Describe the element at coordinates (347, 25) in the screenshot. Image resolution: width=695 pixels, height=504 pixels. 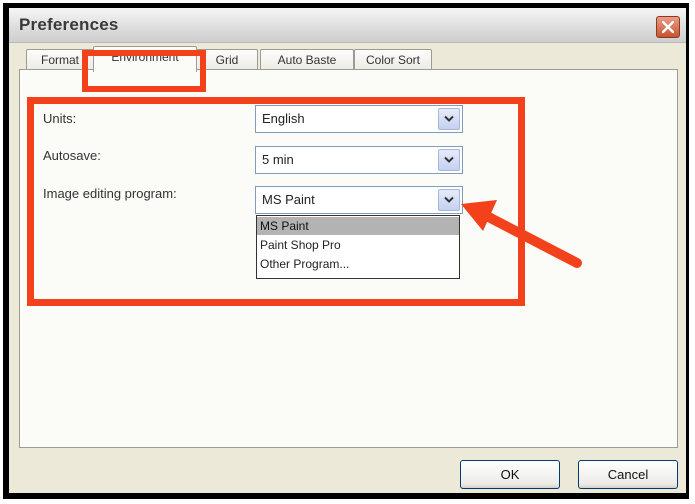
I see `title-bar: Preferences` at that location.